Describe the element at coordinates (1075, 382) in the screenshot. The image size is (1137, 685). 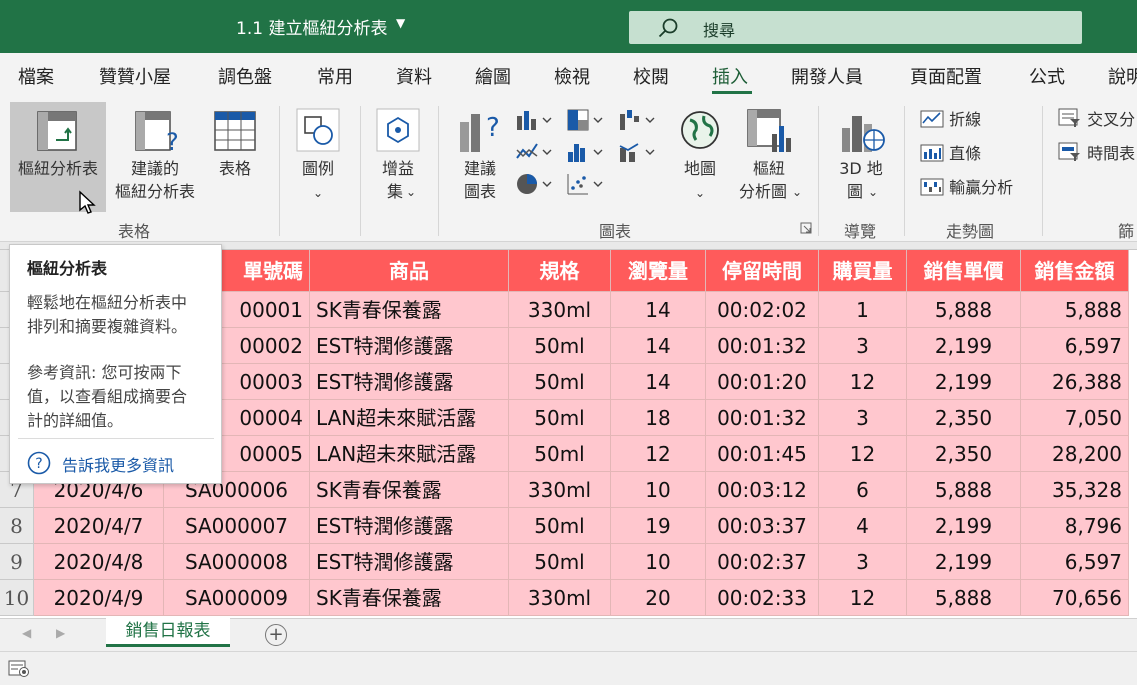
I see `cell-amount: 26,388` at that location.